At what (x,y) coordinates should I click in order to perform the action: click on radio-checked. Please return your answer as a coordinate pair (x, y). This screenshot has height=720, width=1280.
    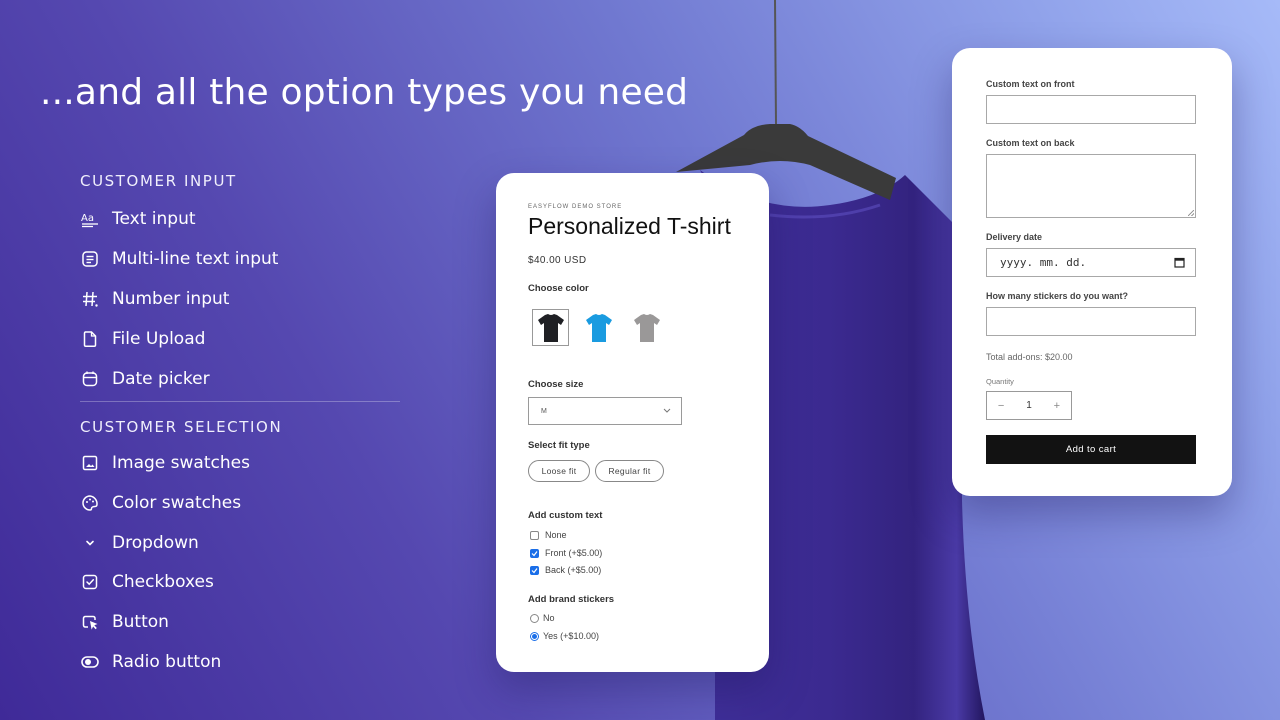
    Looking at the image, I should click on (534, 636).